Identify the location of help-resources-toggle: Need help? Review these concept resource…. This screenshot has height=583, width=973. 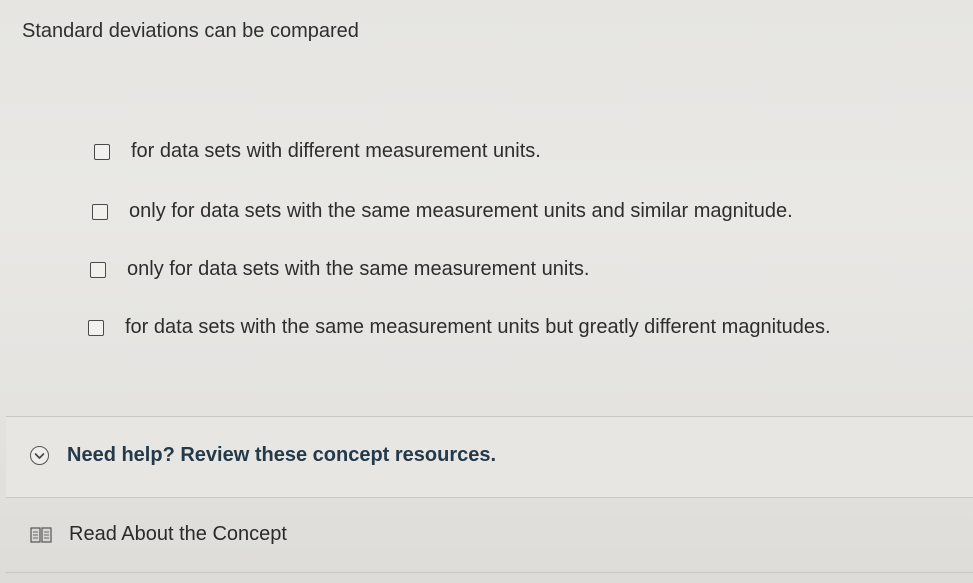
(263, 455).